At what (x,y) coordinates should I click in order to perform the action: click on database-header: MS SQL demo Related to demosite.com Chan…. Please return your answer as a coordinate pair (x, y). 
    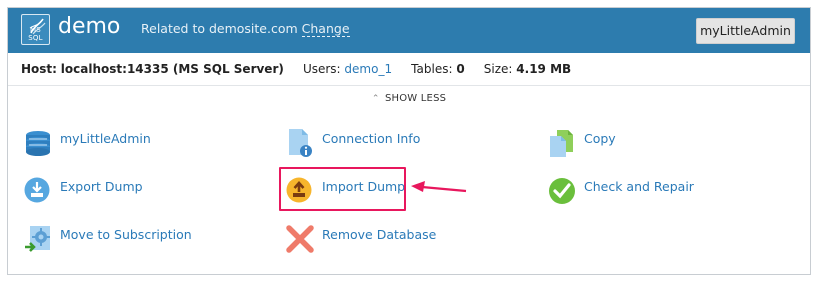
    Looking at the image, I should click on (409, 30).